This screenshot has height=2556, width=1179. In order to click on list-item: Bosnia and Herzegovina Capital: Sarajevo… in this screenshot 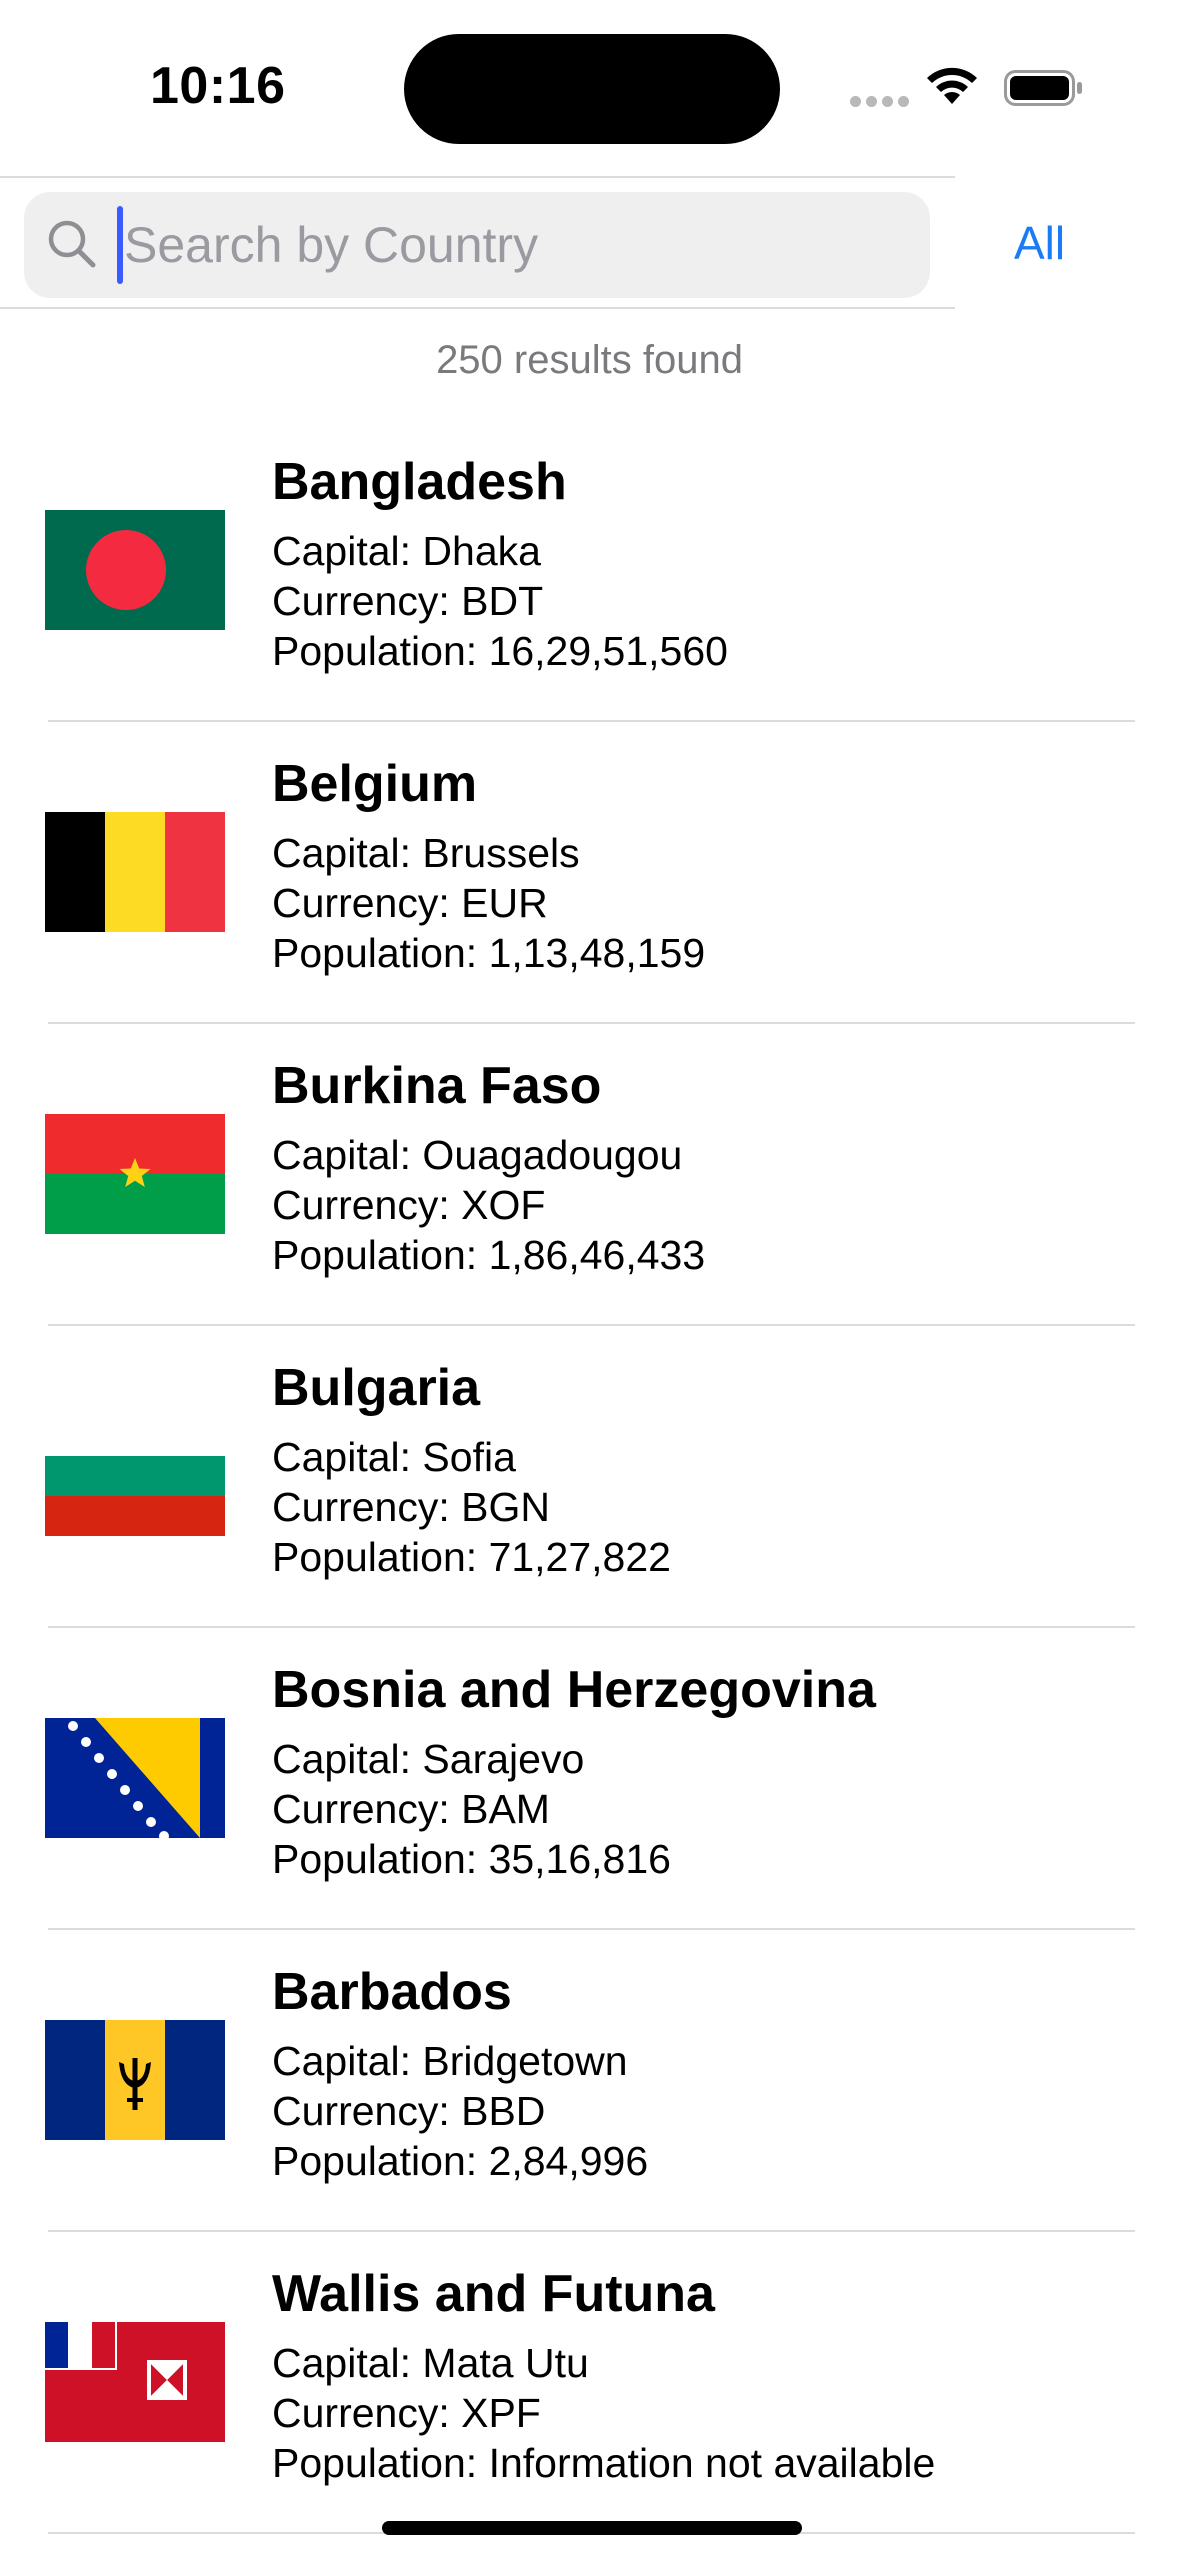, I will do `click(589, 1779)`.